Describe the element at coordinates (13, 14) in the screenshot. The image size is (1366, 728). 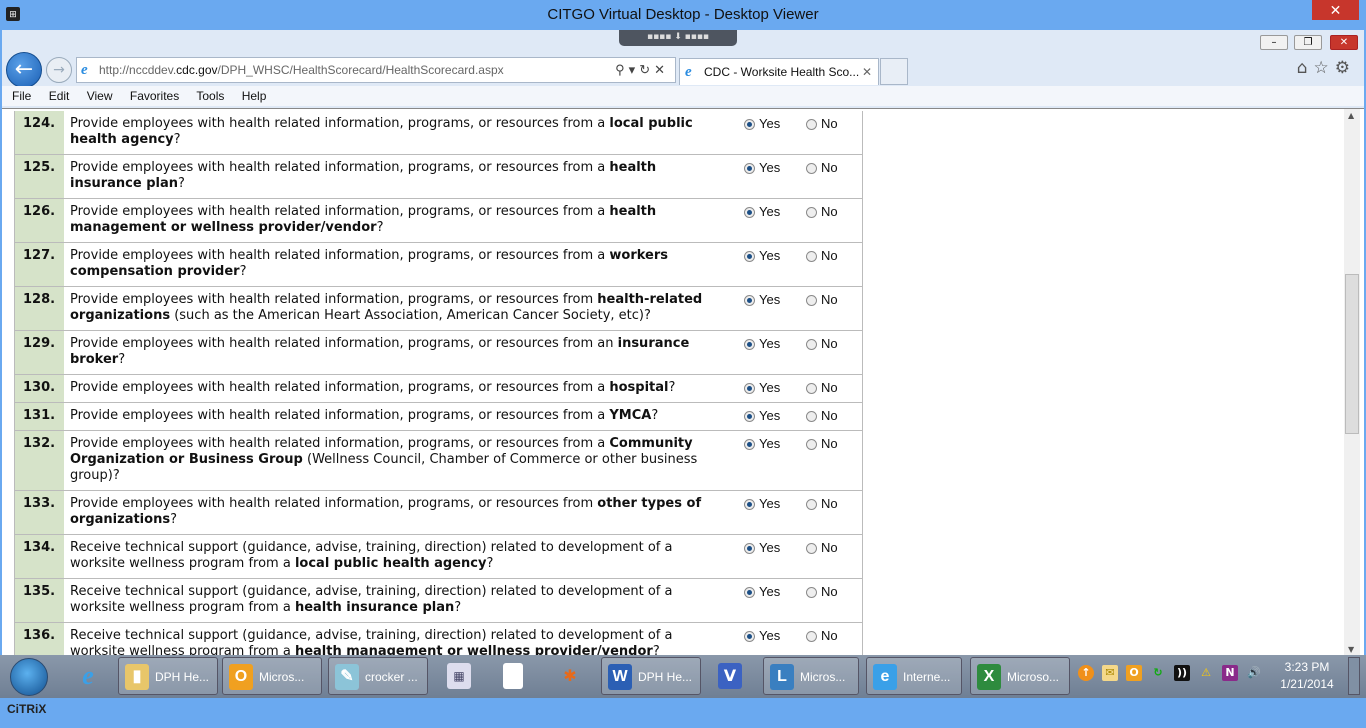
I see `windows-logo-icon: ⊞` at that location.